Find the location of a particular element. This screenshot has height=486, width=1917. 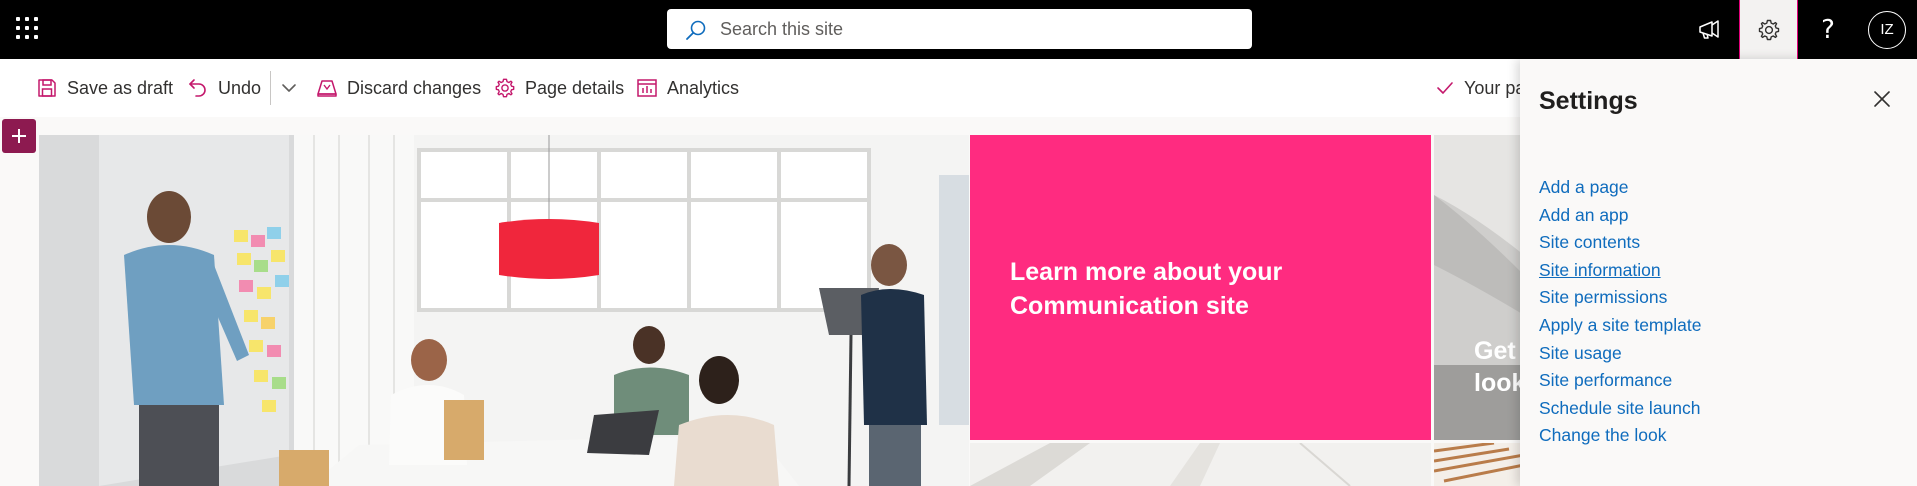

megaphone-icon is located at coordinates (1709, 29).